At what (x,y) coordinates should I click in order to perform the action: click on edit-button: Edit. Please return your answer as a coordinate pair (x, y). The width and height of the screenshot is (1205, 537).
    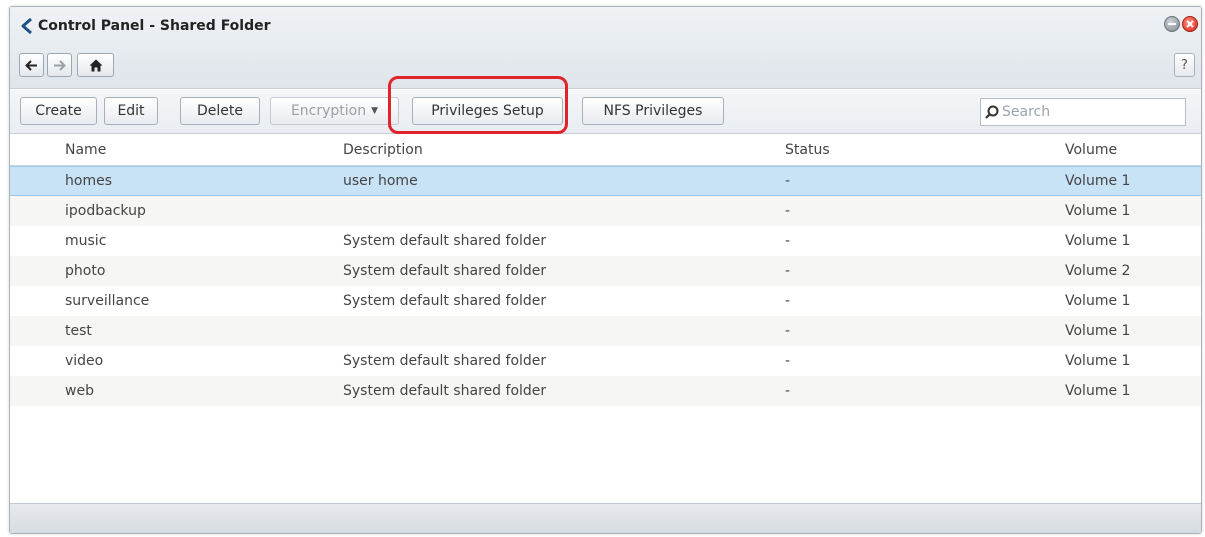
    Looking at the image, I should click on (131, 111).